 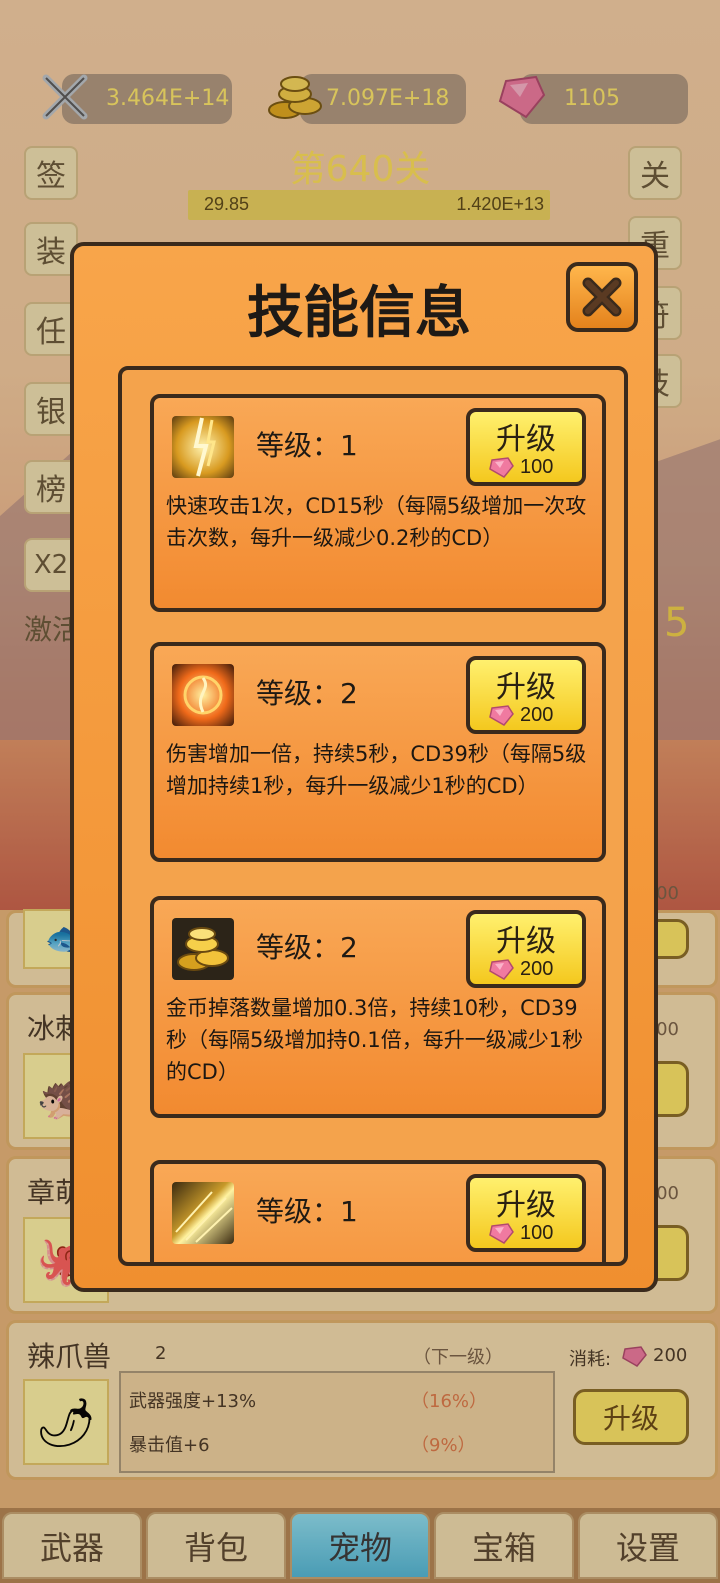 What do you see at coordinates (203, 1213) in the screenshot?
I see `golden-rain-icon` at bounding box center [203, 1213].